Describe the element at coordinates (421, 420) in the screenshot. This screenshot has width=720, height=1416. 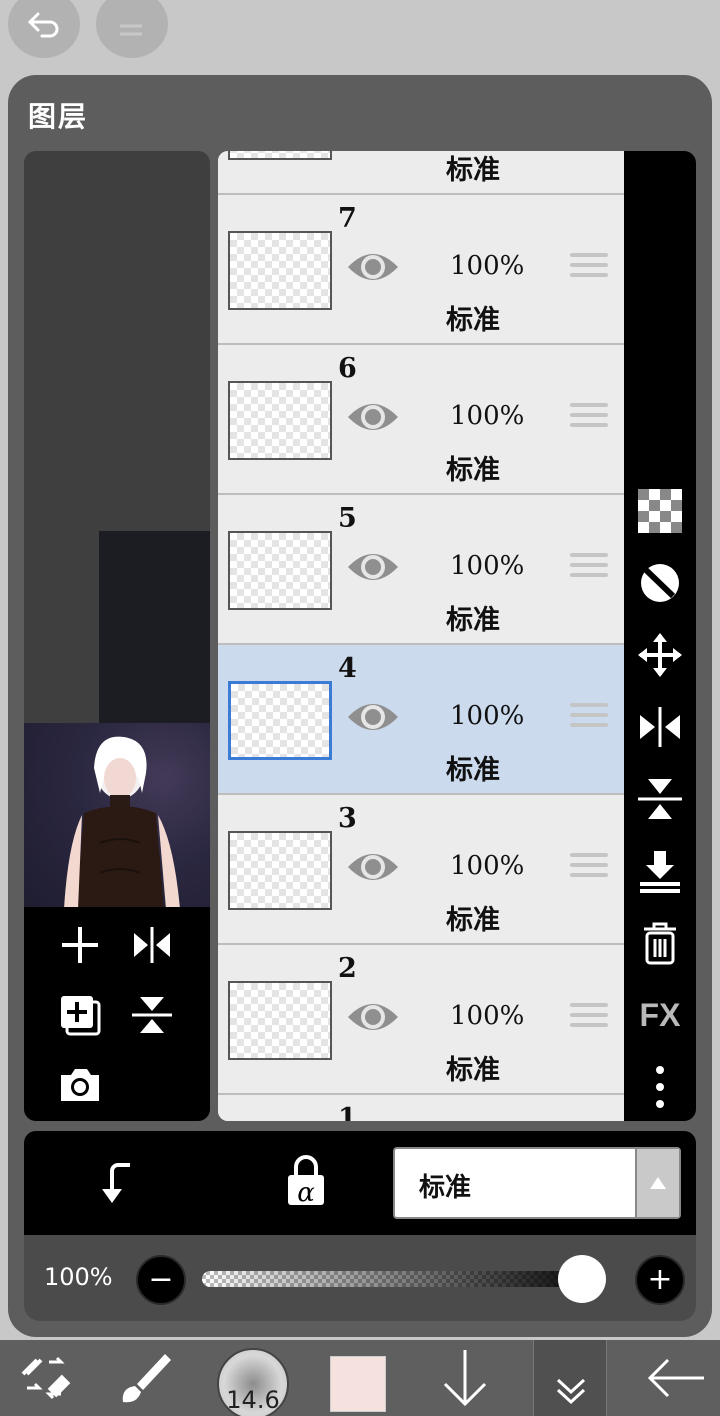
I see `layer-row: 6 100% 标准` at that location.